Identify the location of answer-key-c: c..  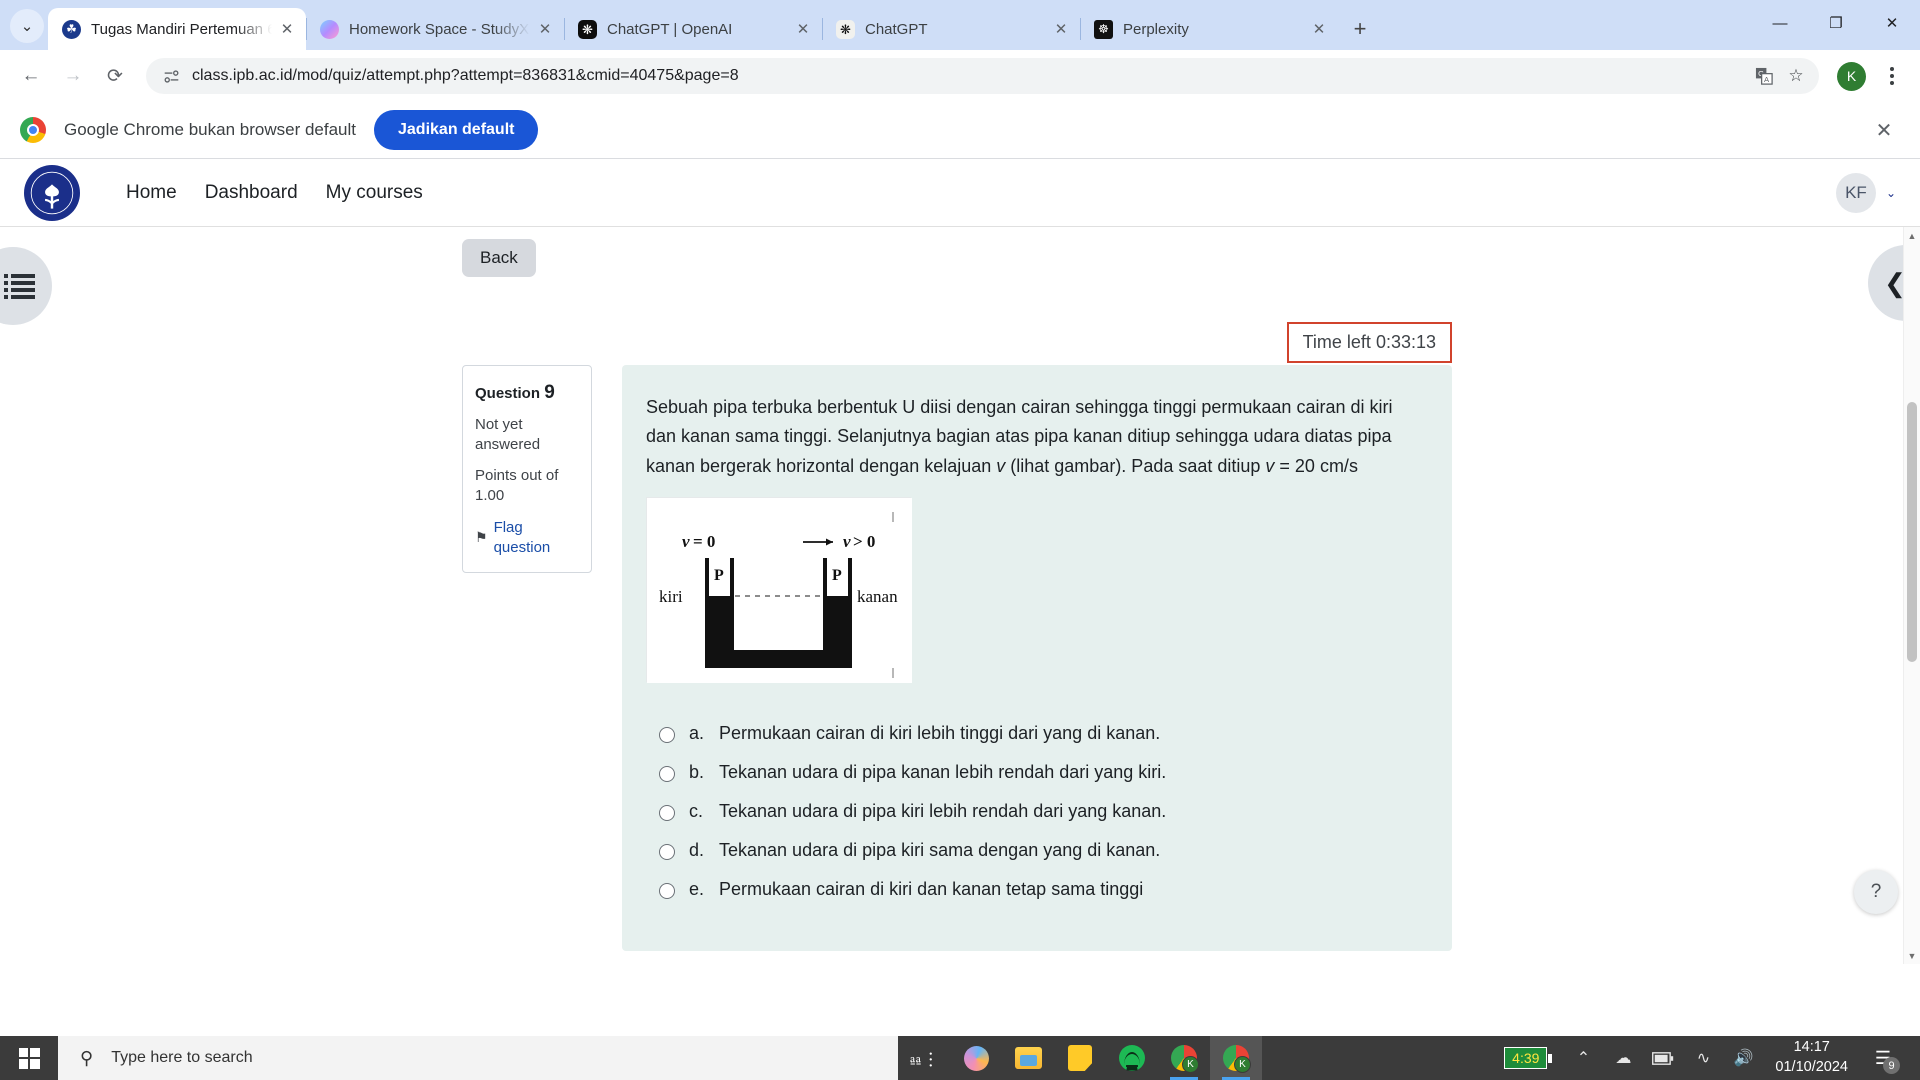
(696, 810).